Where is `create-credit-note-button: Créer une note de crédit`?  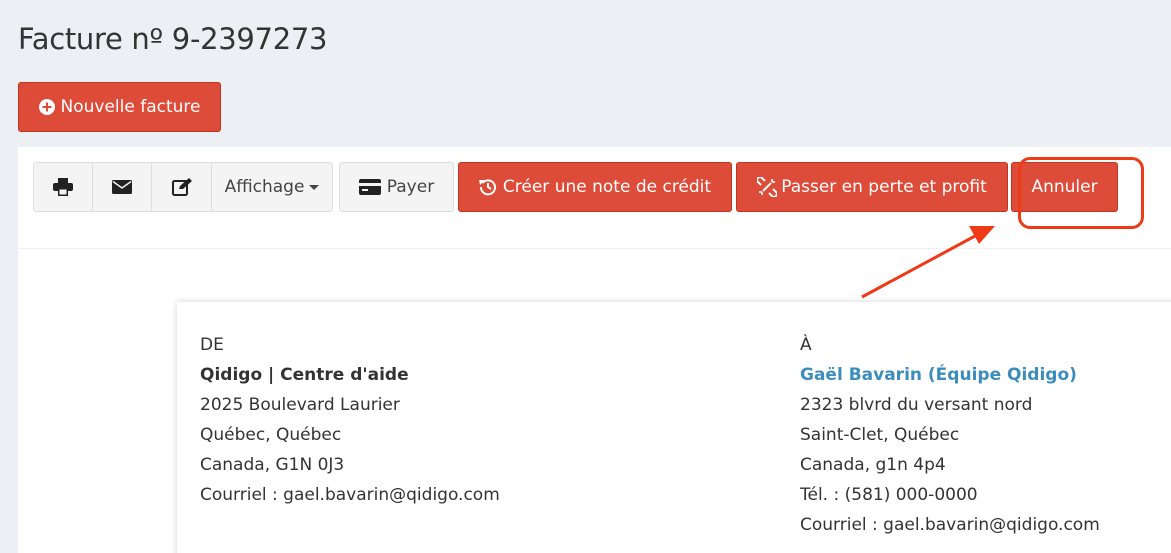
create-credit-note-button: Créer une note de crédit is located at coordinates (595, 187).